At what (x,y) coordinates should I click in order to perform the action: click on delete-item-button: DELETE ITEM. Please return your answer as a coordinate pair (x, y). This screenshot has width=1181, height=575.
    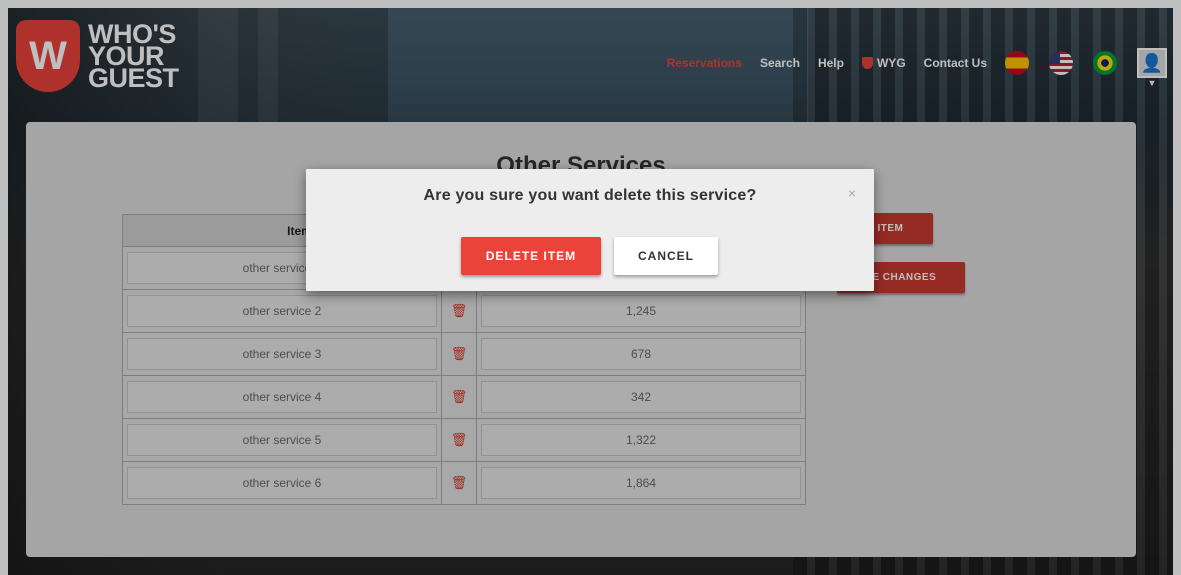
    Looking at the image, I should click on (531, 256).